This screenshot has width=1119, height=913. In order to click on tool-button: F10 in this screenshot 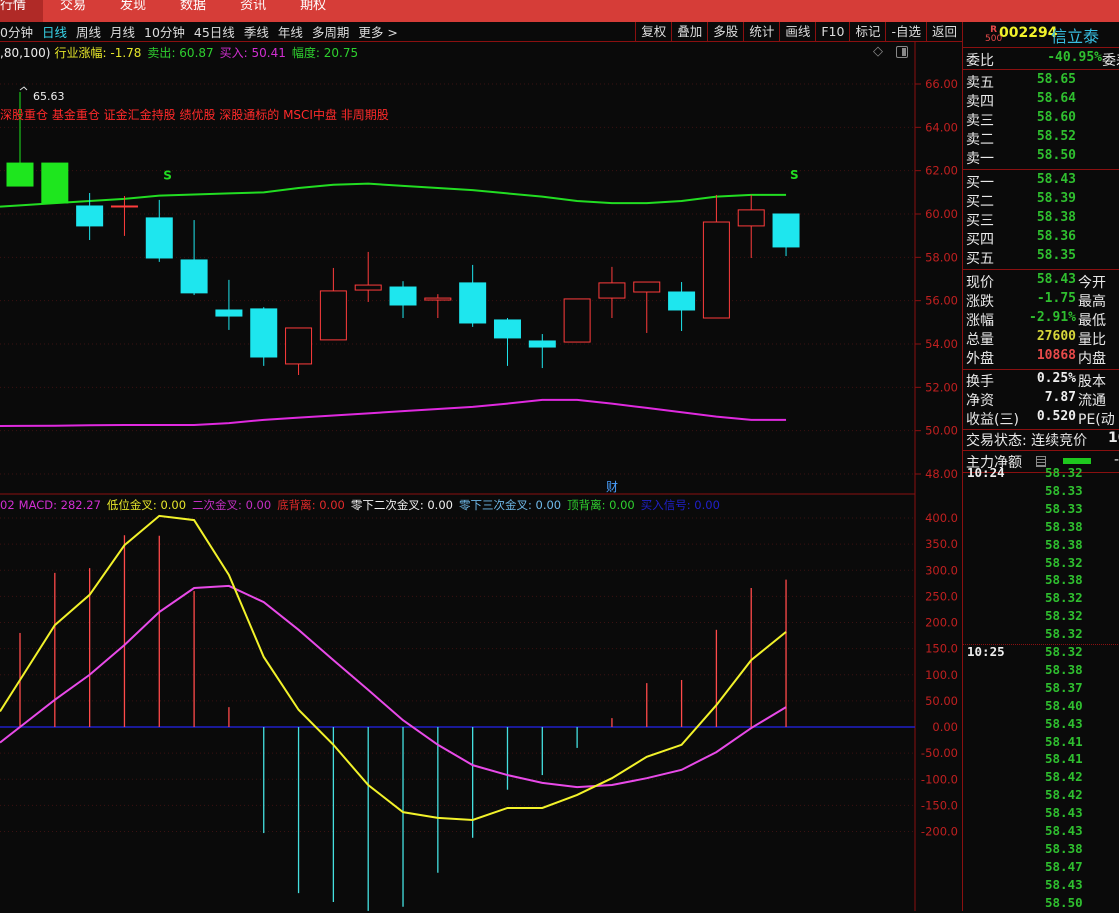, I will do `click(832, 32)`.